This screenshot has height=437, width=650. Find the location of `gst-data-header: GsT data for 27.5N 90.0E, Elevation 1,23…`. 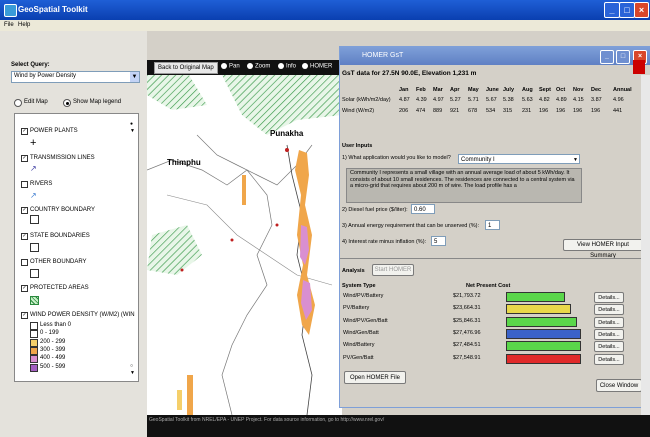

gst-data-header: GsT data for 27.5N 90.0E, Elevation 1,23… is located at coordinates (409, 73).